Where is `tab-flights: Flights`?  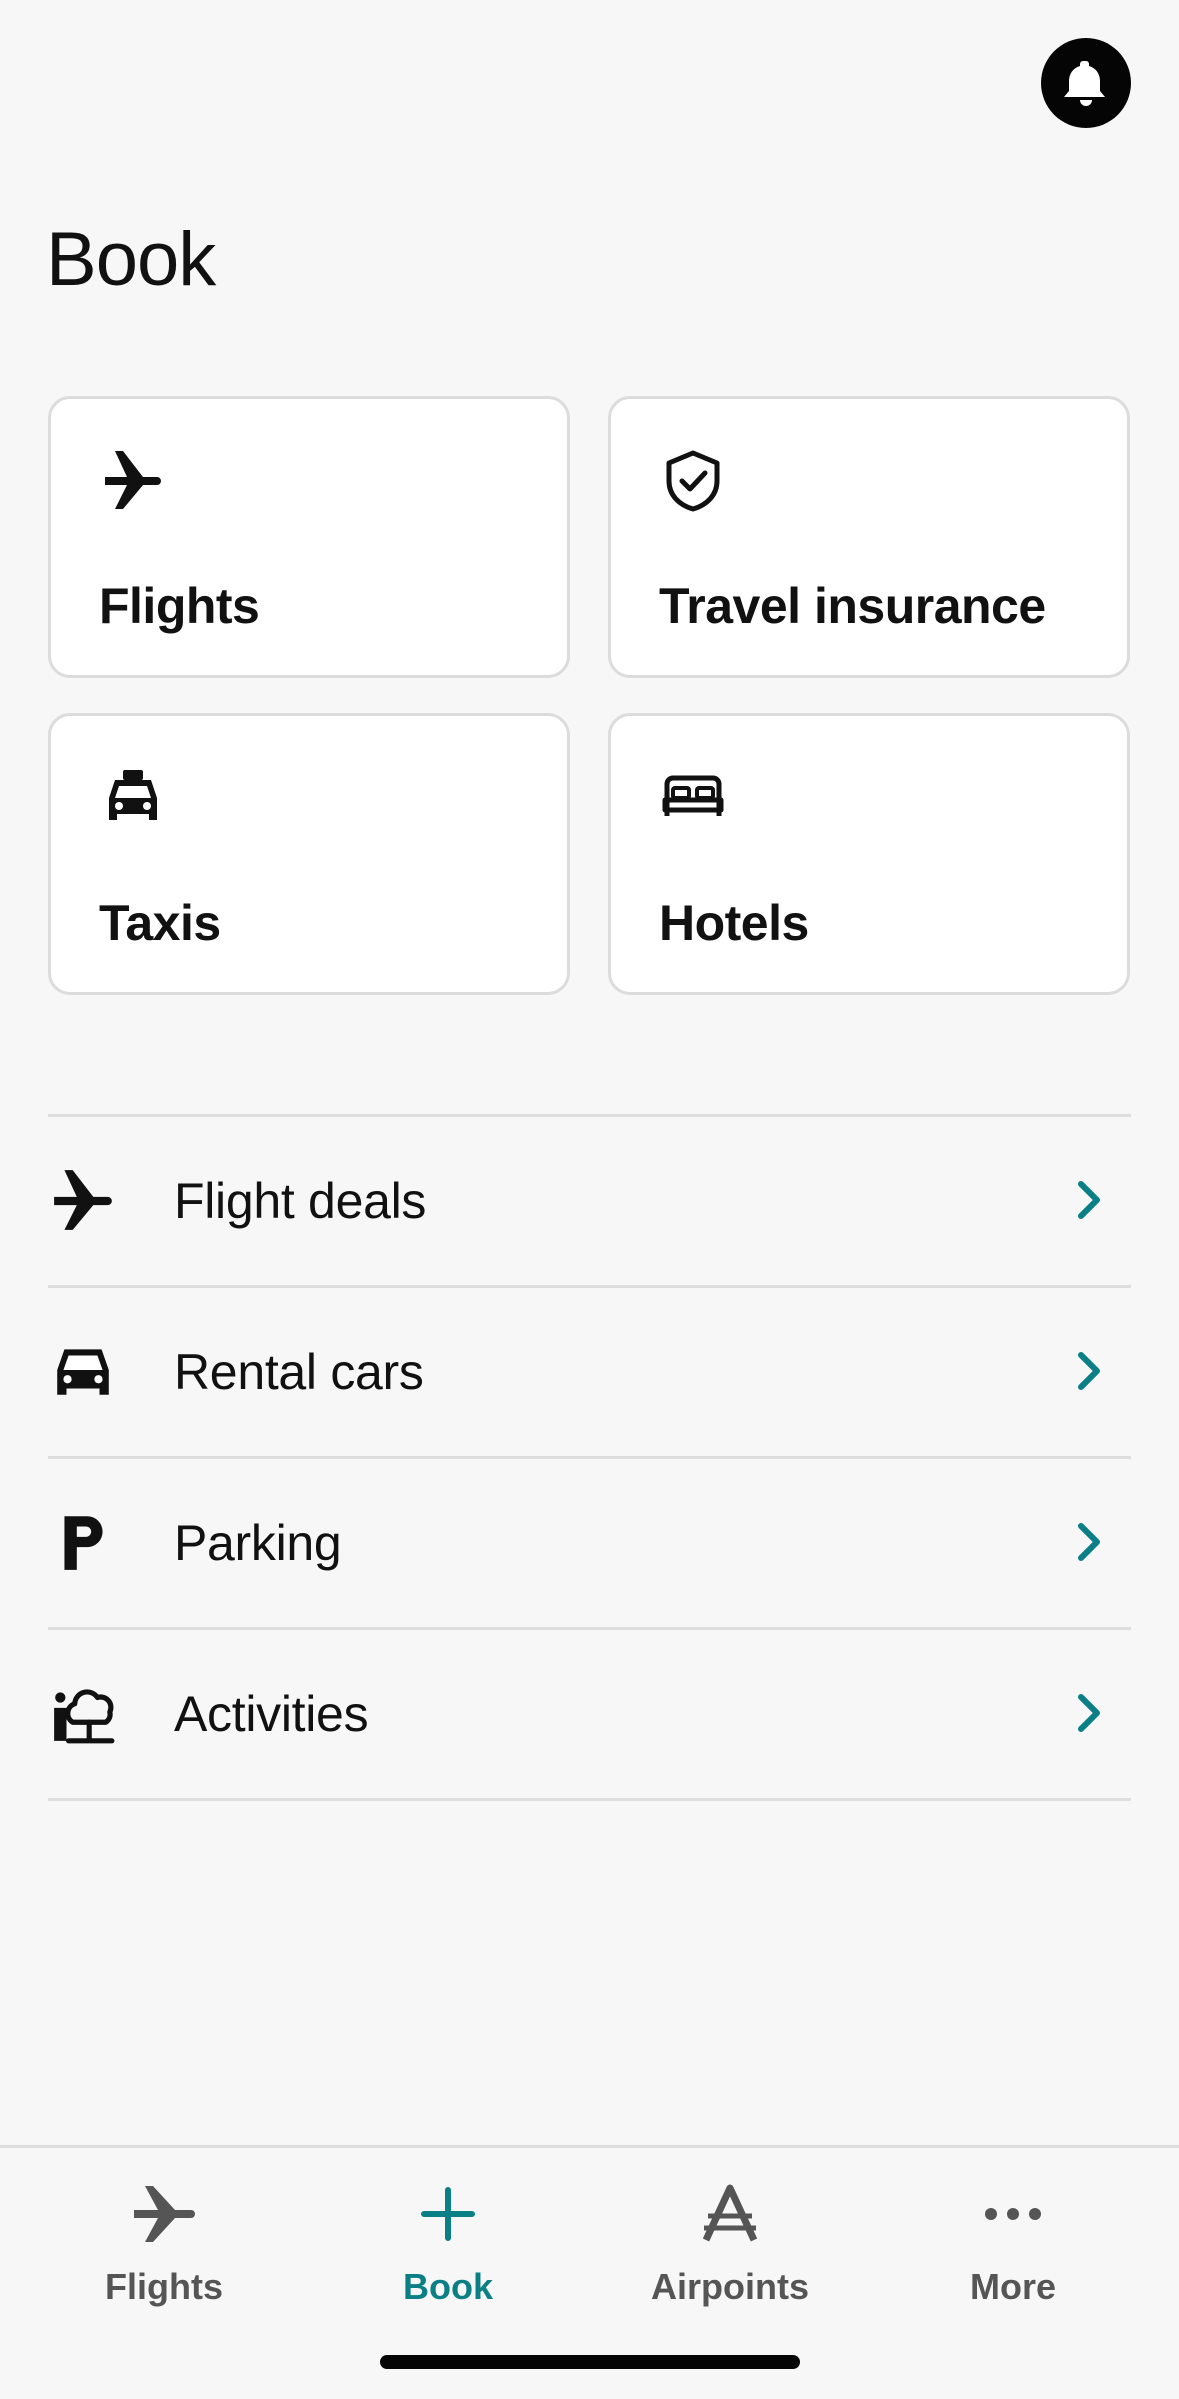 tab-flights: Flights is located at coordinates (164, 2243).